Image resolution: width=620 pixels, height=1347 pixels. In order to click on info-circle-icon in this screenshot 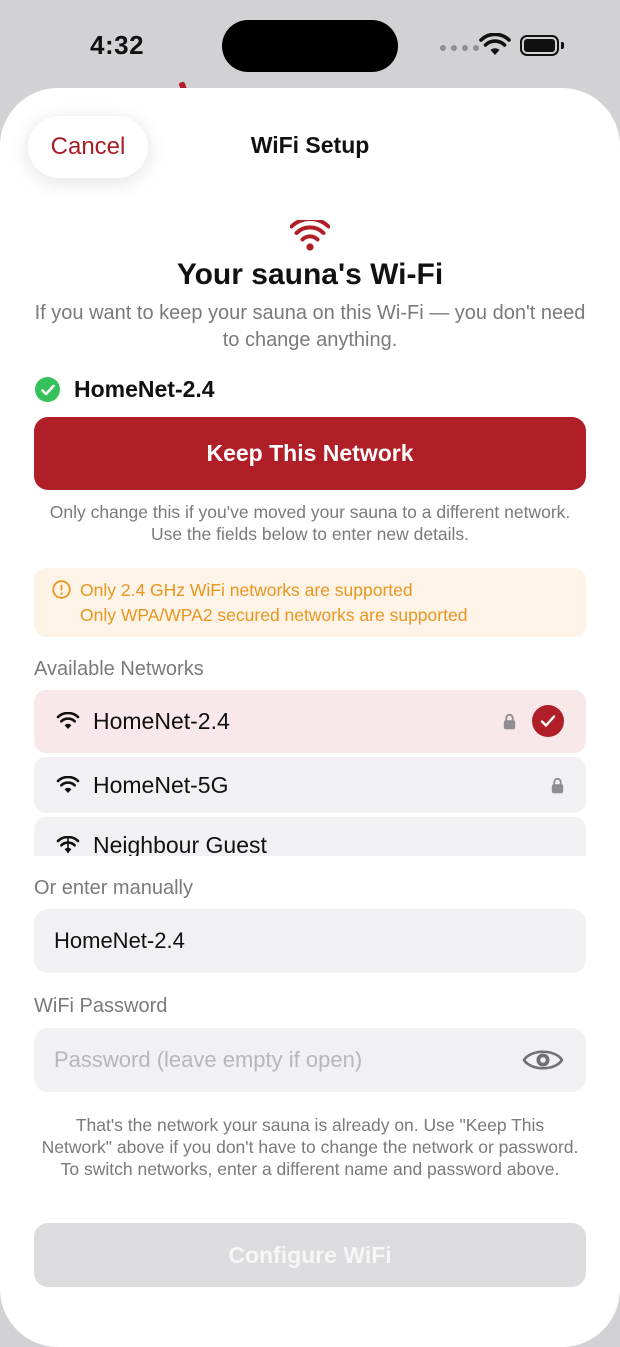, I will do `click(61, 589)`.